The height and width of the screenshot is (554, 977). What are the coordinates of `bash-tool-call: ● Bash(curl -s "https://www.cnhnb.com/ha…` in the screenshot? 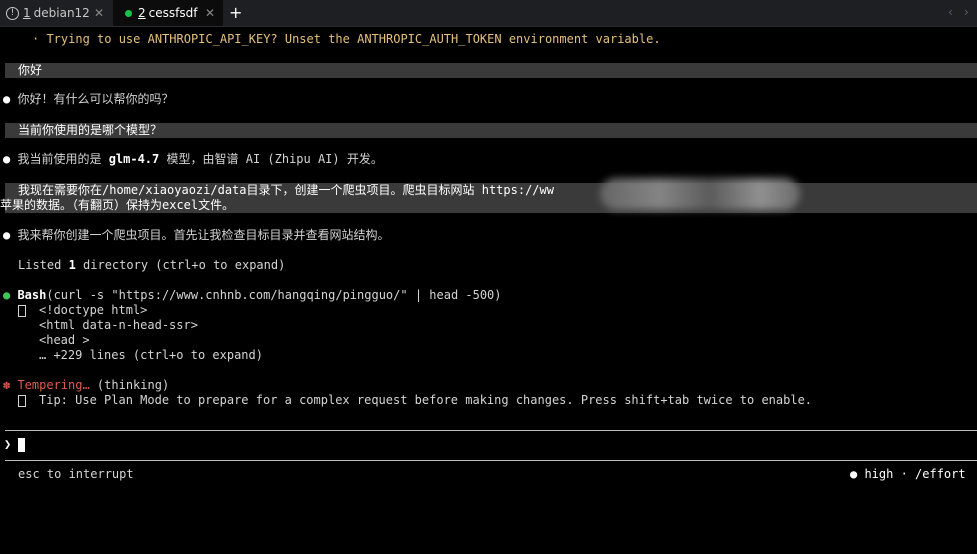 It's located at (252, 295).